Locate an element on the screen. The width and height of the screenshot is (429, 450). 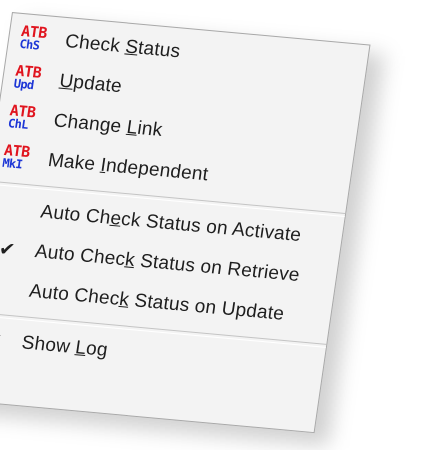
atb-update-icon: ATB Upd is located at coordinates (31, 79).